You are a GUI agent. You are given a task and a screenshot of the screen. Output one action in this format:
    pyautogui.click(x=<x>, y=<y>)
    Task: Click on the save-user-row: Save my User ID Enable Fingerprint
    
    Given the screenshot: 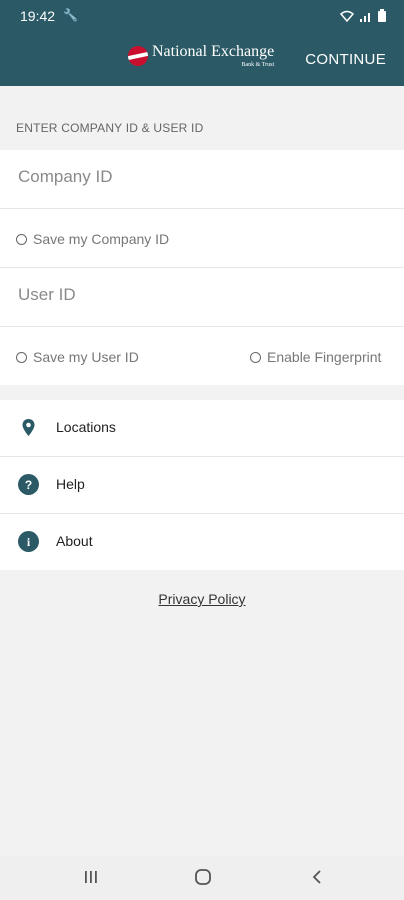 What is the action you would take?
    pyautogui.click(x=202, y=356)
    